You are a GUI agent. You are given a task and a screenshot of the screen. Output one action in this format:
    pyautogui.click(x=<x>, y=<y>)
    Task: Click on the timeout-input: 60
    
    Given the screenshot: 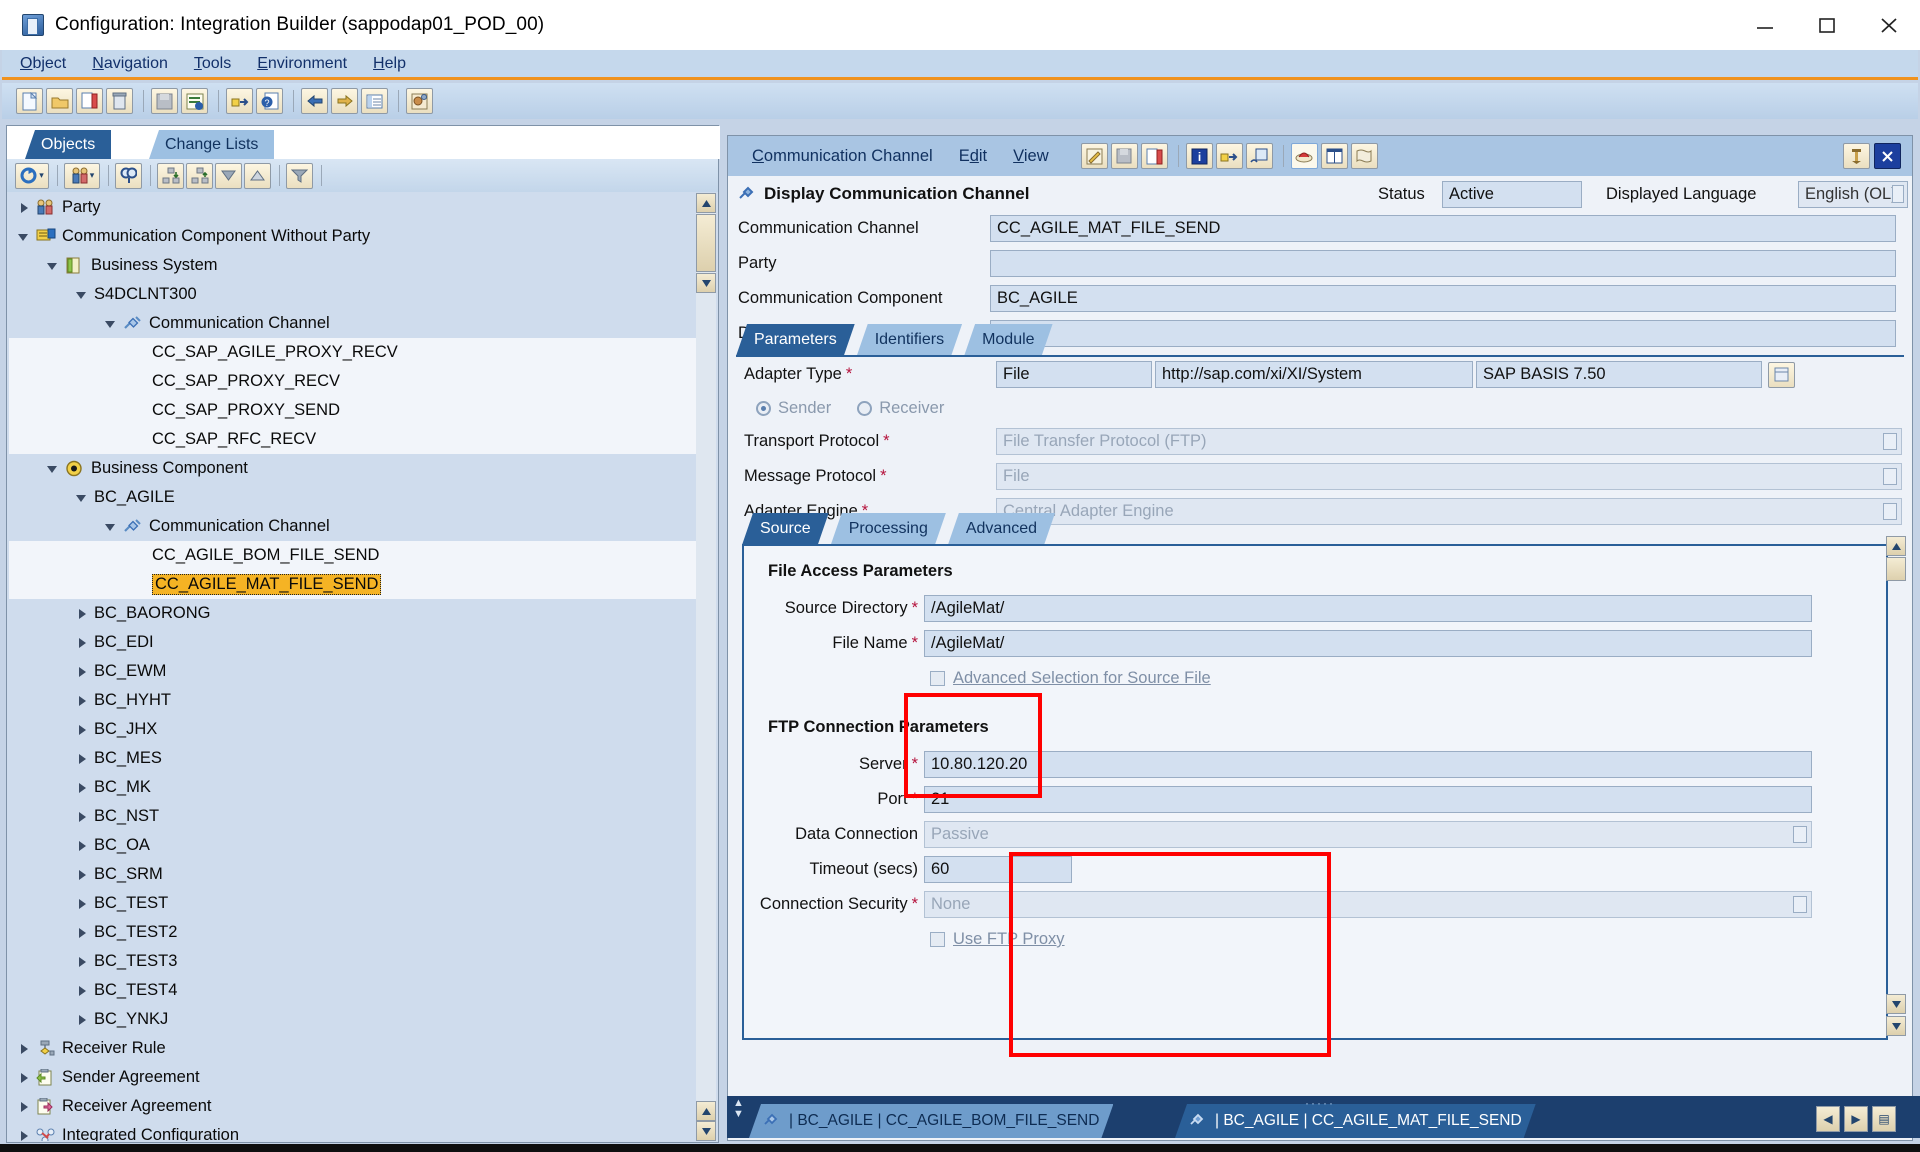 What is the action you would take?
    pyautogui.click(x=998, y=869)
    